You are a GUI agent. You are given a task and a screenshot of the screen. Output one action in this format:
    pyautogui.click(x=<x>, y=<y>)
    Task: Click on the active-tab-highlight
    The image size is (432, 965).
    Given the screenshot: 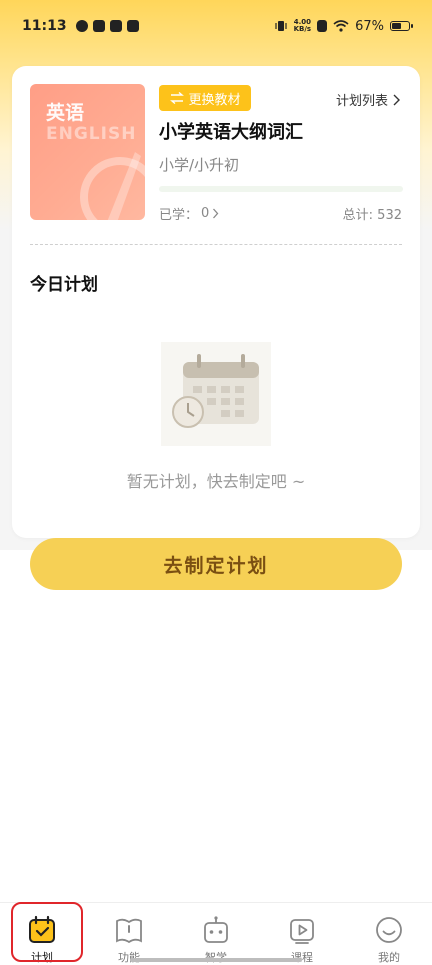 What is the action you would take?
    pyautogui.click(x=47, y=932)
    